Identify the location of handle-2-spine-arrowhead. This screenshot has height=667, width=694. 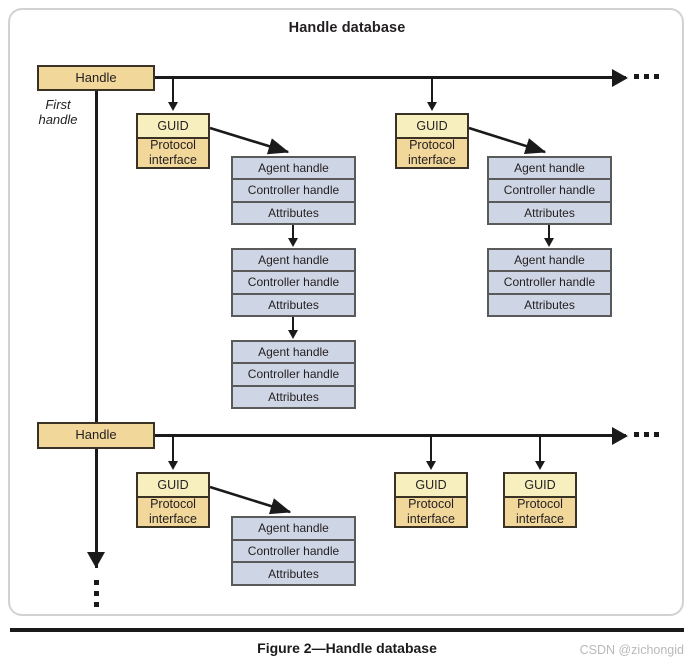
(620, 435).